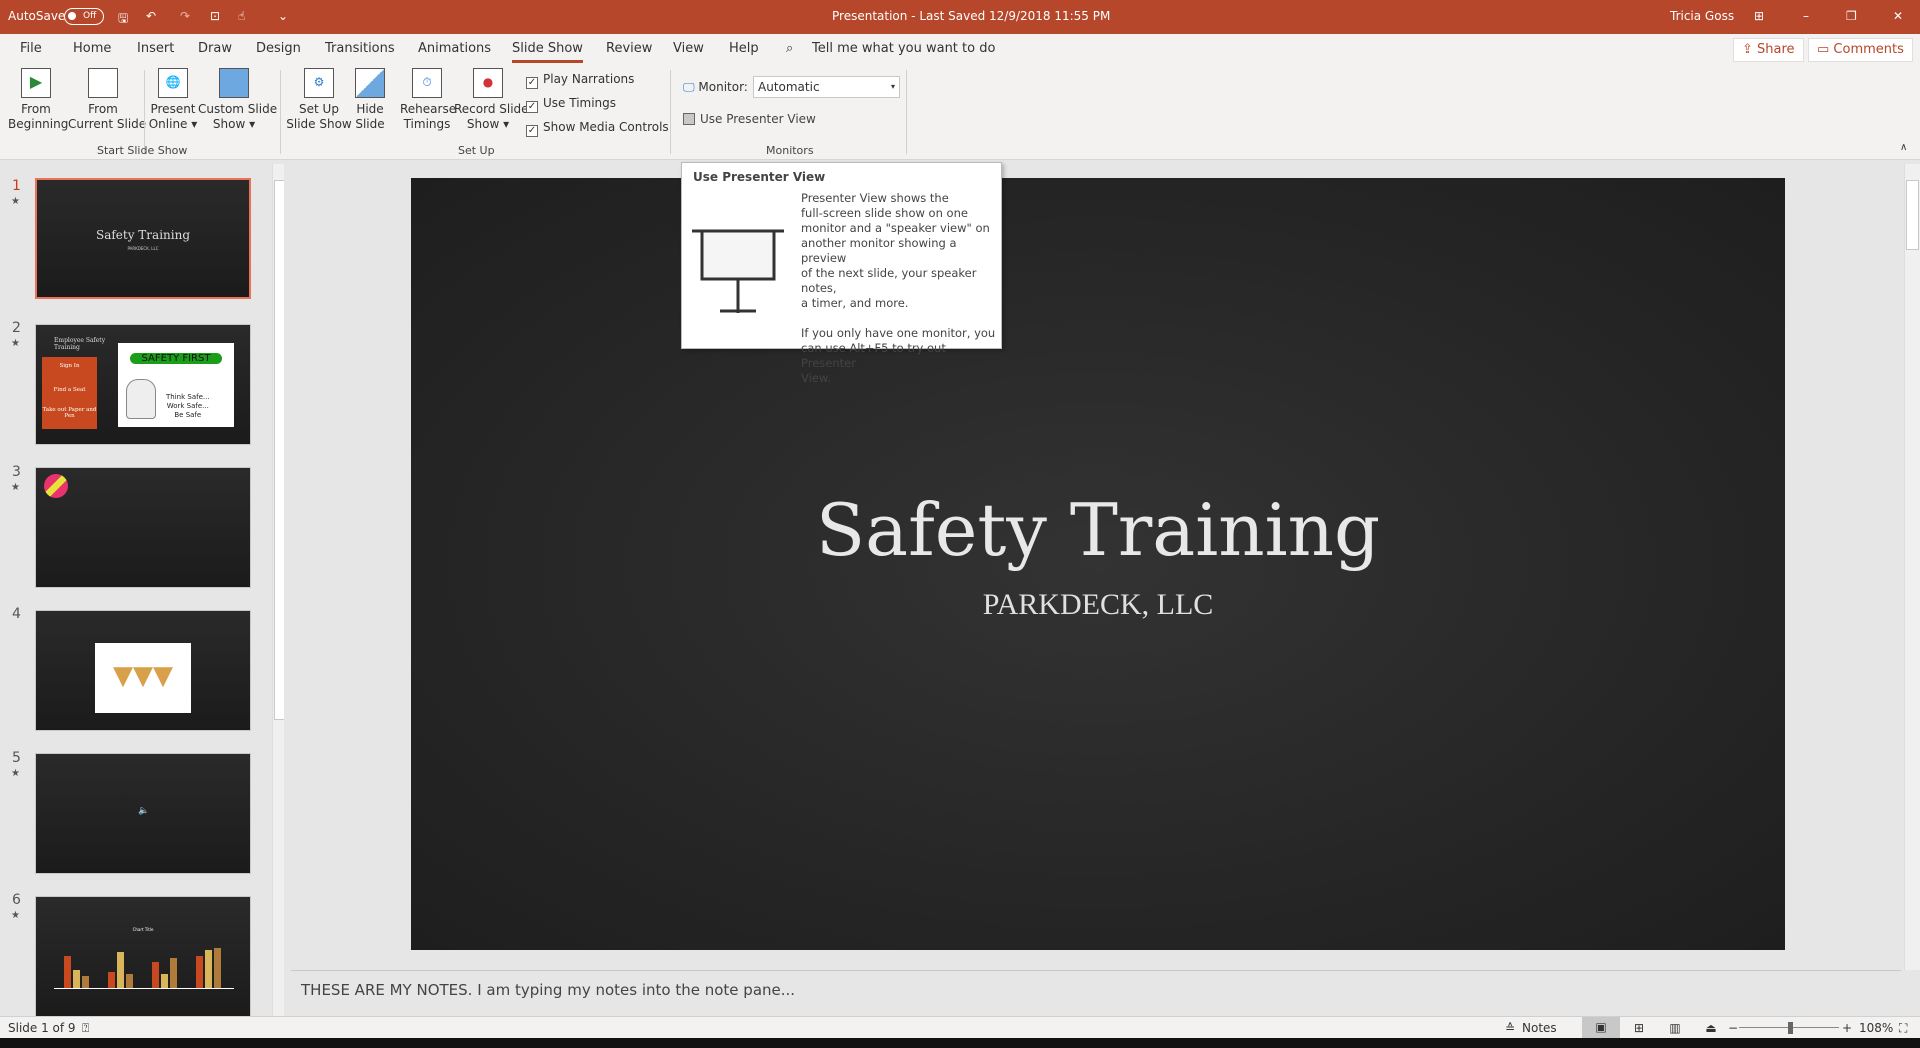 The height and width of the screenshot is (1048, 1920). I want to click on tab-insert: Insert, so click(155, 48).